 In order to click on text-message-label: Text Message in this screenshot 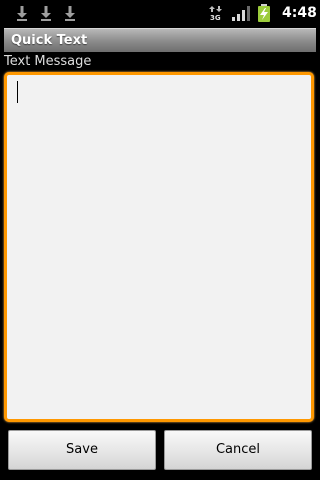, I will do `click(48, 61)`.